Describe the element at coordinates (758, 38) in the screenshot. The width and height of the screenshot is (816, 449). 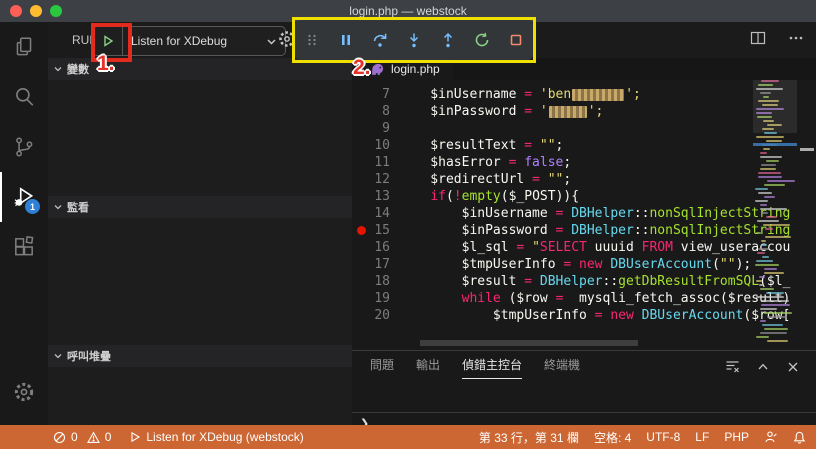
I see `split-editor-icon` at that location.